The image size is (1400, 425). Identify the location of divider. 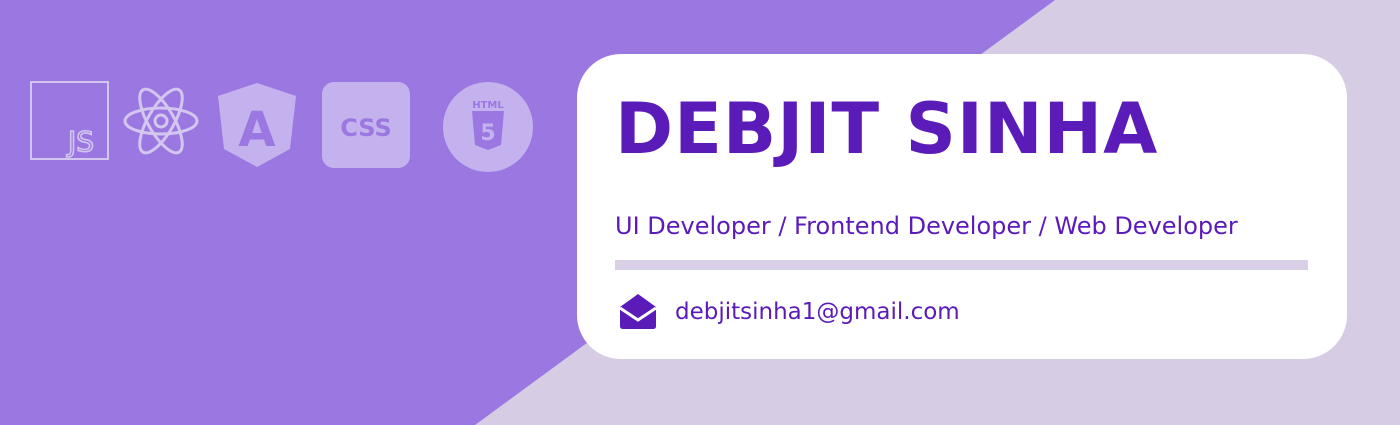
(961, 265).